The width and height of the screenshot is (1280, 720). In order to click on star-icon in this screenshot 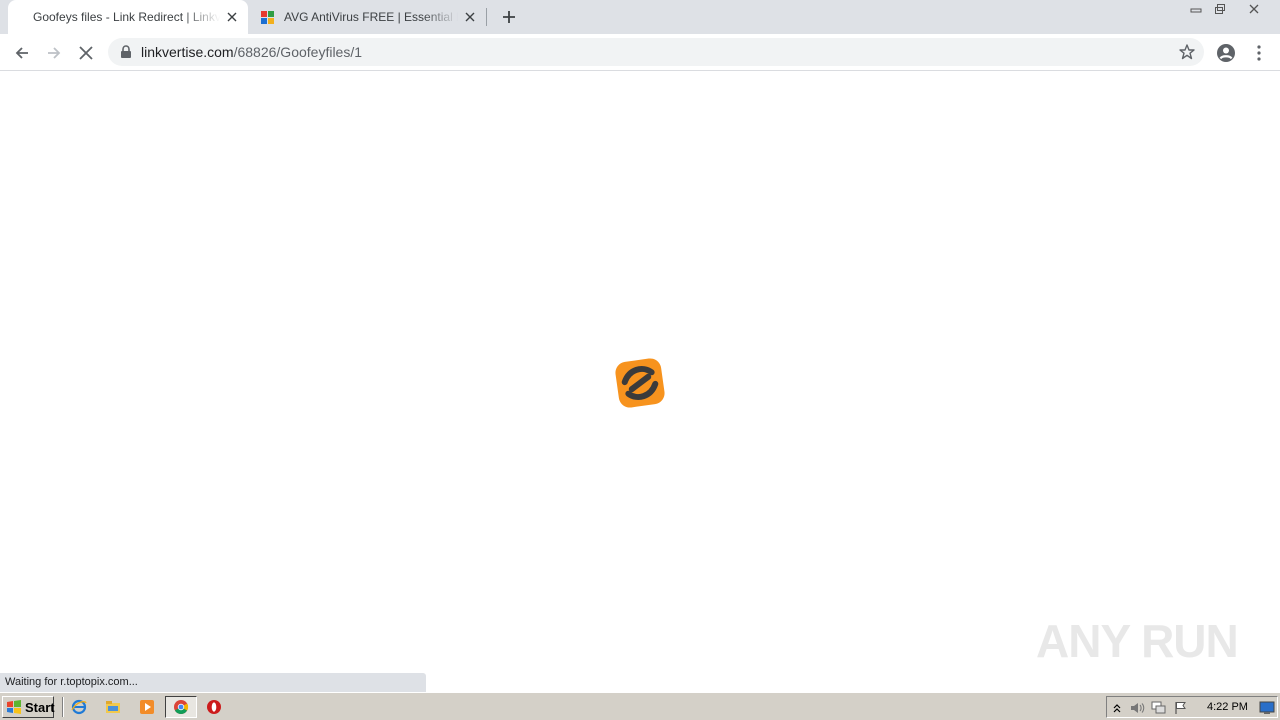, I will do `click(1187, 52)`.